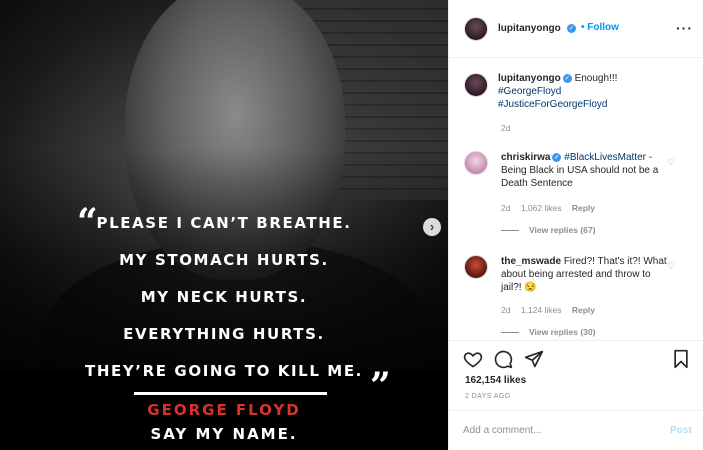  I want to click on author-avatar, so click(476, 29).